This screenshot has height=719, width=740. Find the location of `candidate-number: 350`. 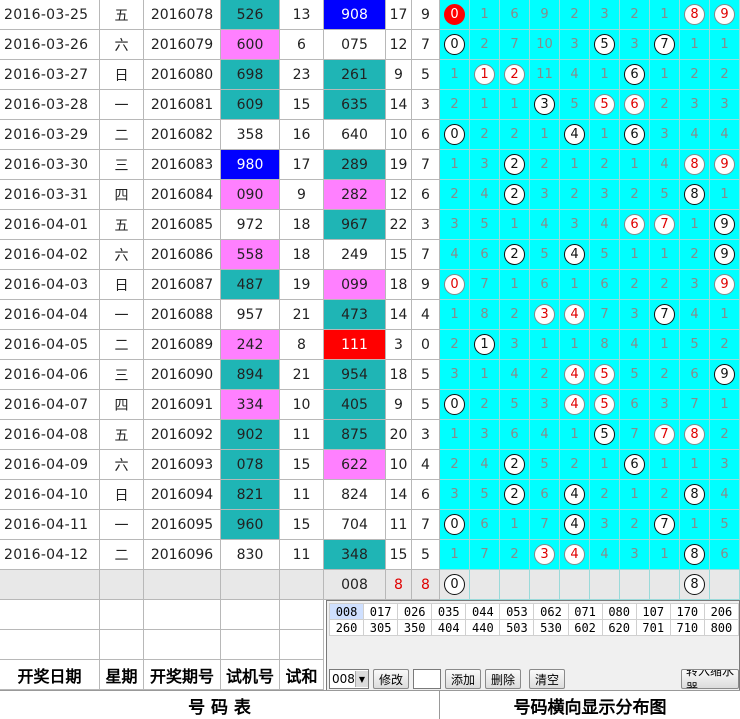

candidate-number: 350 is located at coordinates (415, 627).